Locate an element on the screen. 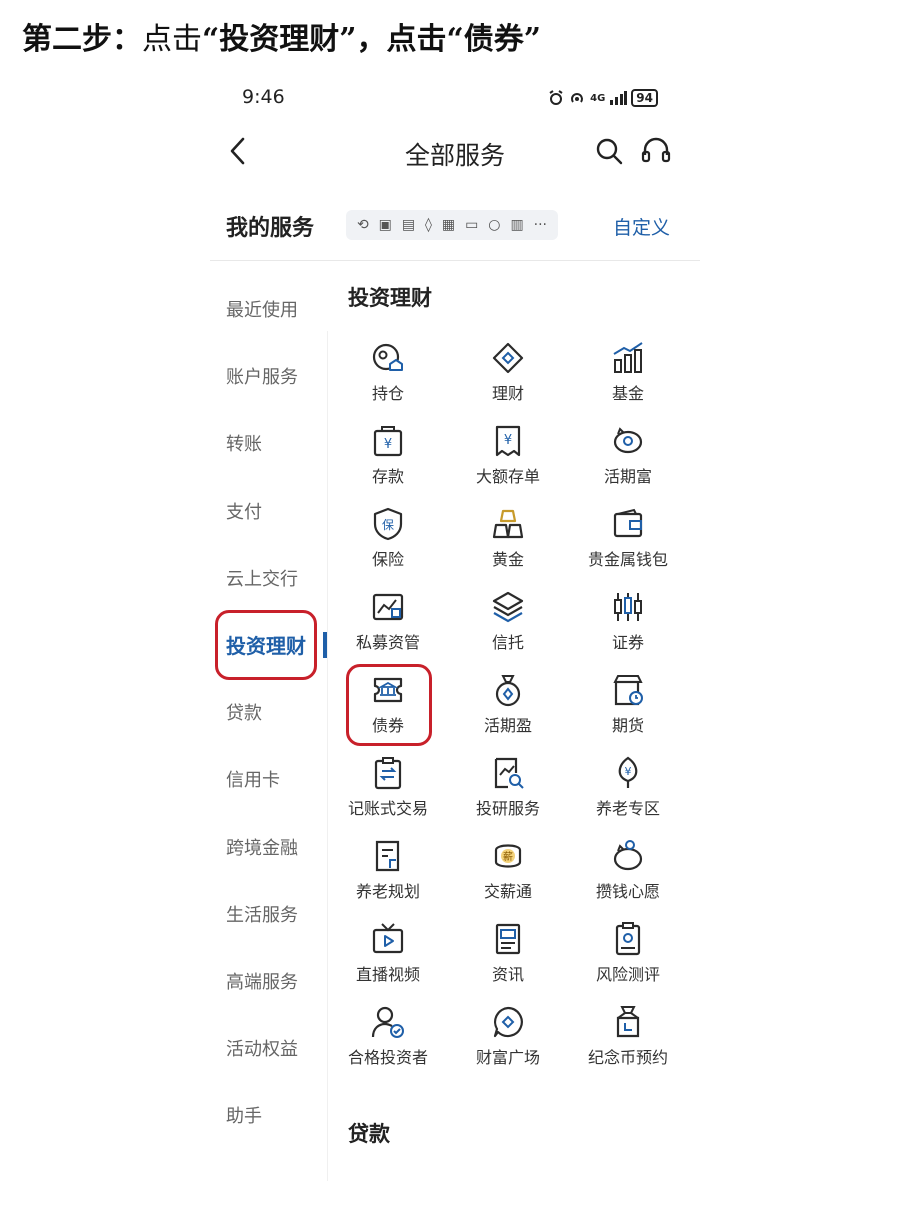  sidebar-item-credit-card: 信用卡 is located at coordinates (253, 779).